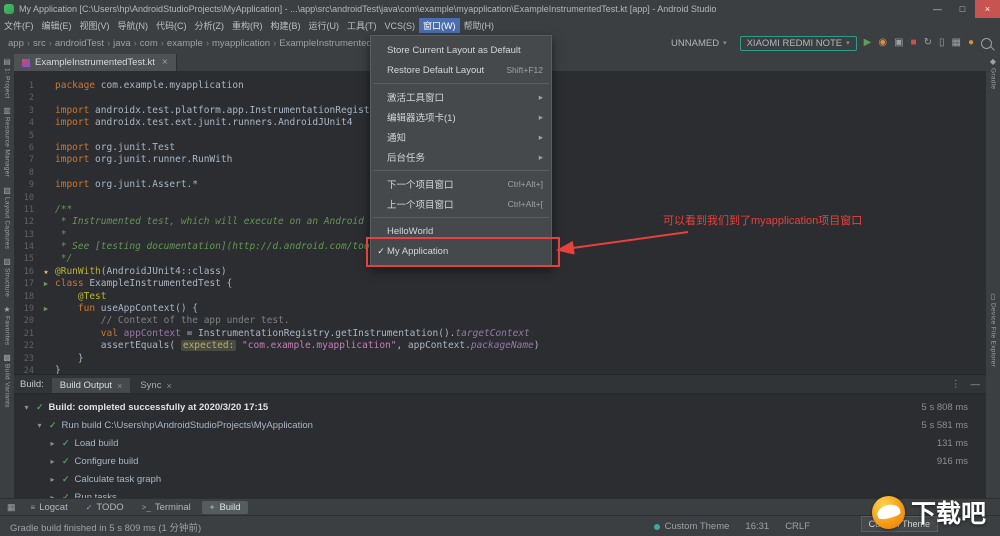 The width and height of the screenshot is (1000, 536). Describe the element at coordinates (410, 231) in the screenshot. I see `menu-item-label: HelloWorld` at that location.